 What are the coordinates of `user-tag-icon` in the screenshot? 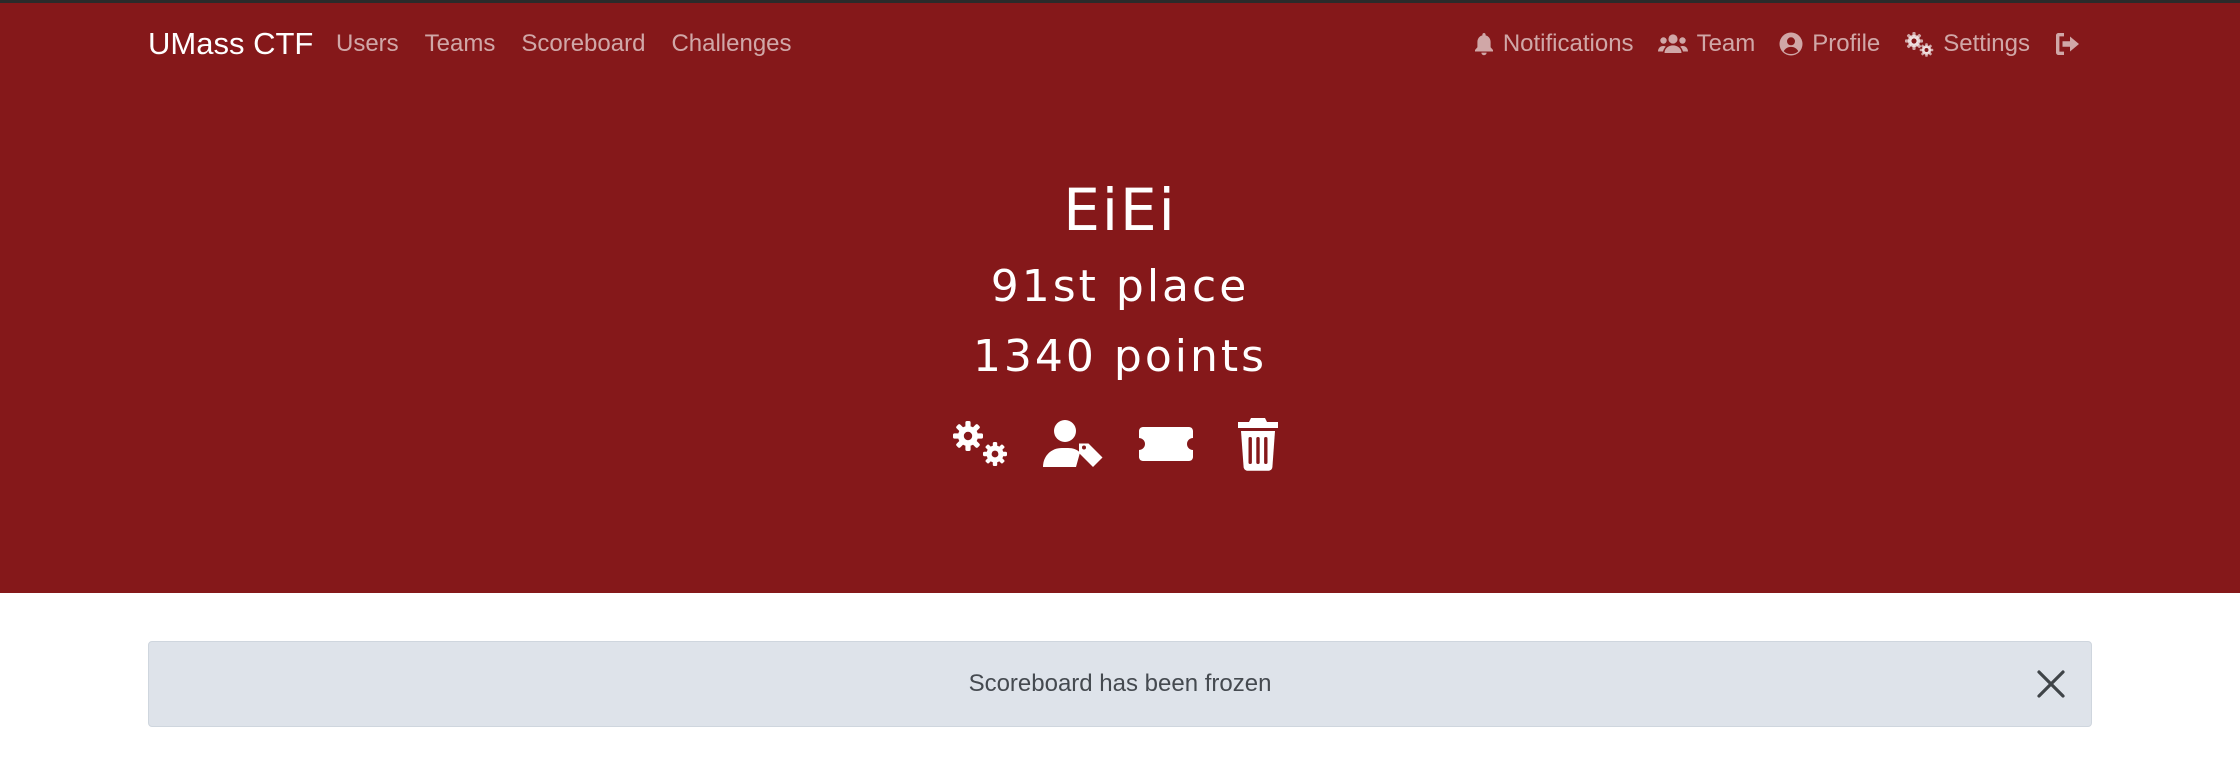 It's located at (1074, 446).